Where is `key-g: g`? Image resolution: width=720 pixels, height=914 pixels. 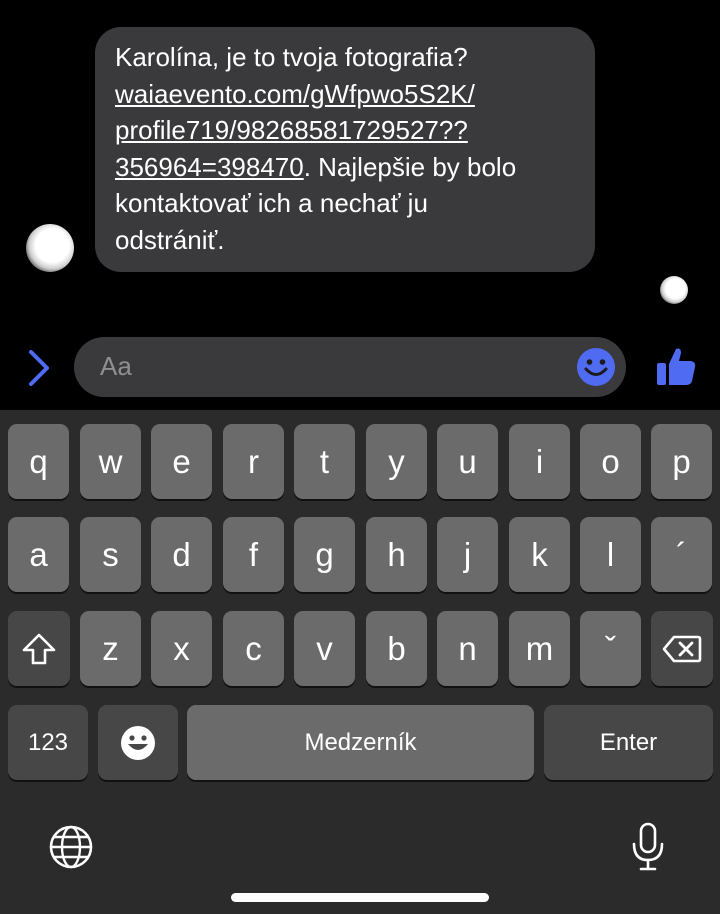
key-g: g is located at coordinates (324, 554).